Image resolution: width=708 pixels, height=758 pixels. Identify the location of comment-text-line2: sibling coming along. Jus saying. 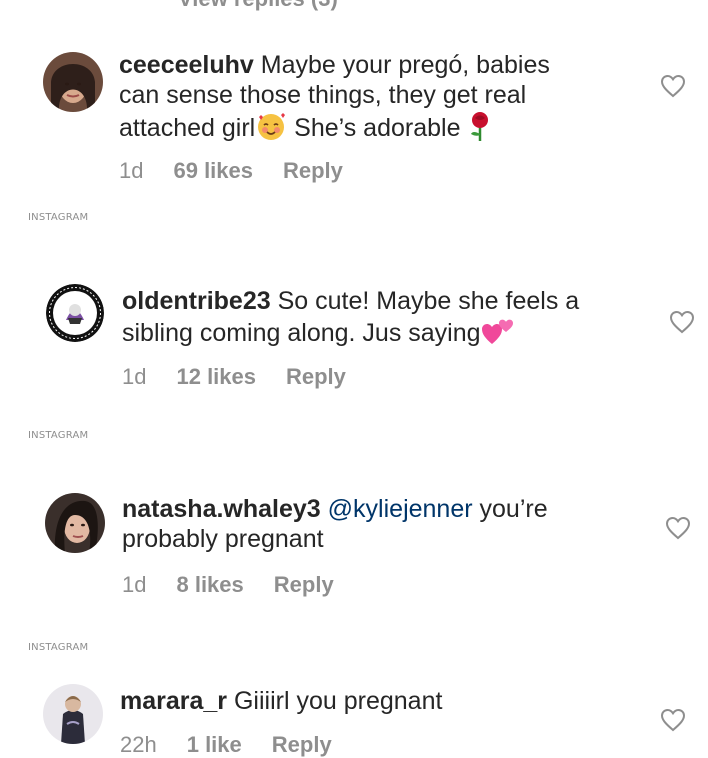
(301, 333).